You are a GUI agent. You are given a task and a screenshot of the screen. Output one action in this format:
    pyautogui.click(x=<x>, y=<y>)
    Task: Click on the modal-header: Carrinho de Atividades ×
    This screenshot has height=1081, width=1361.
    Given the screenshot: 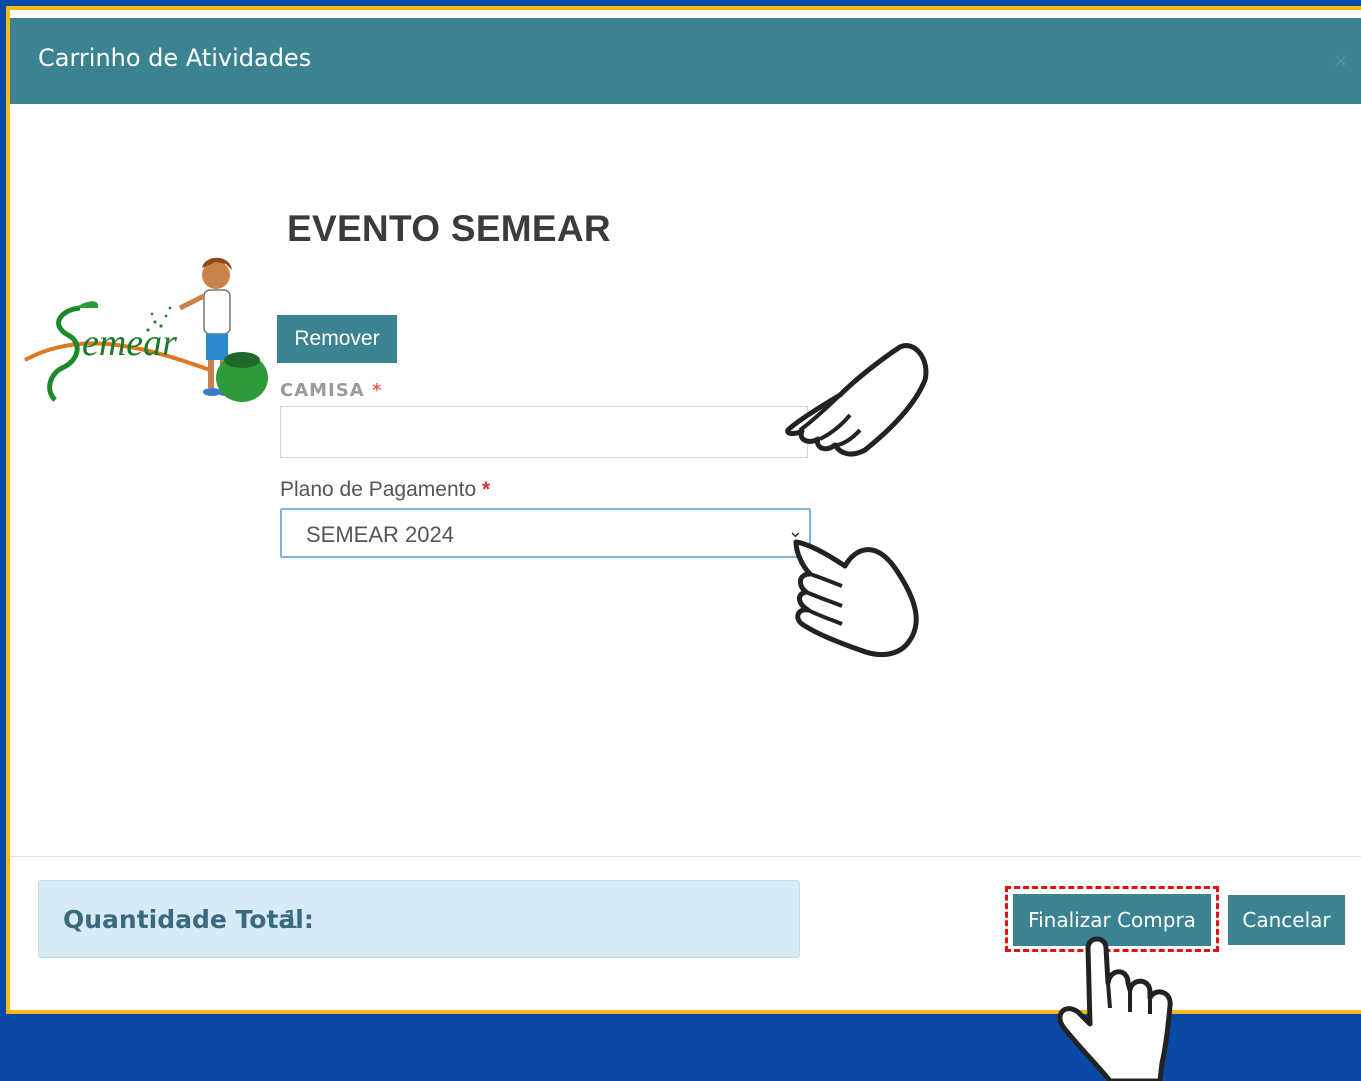 What is the action you would take?
    pyautogui.click(x=685, y=61)
    